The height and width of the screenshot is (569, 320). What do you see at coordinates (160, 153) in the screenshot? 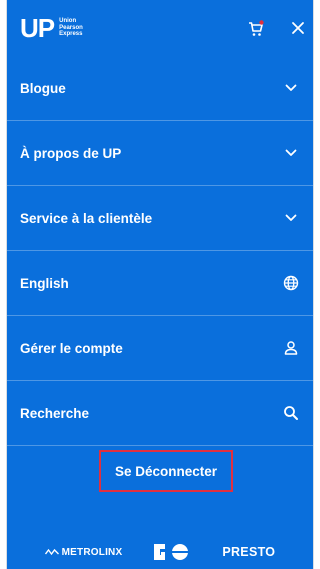
I see `menu-item-a-propos: À propos de UP` at bounding box center [160, 153].